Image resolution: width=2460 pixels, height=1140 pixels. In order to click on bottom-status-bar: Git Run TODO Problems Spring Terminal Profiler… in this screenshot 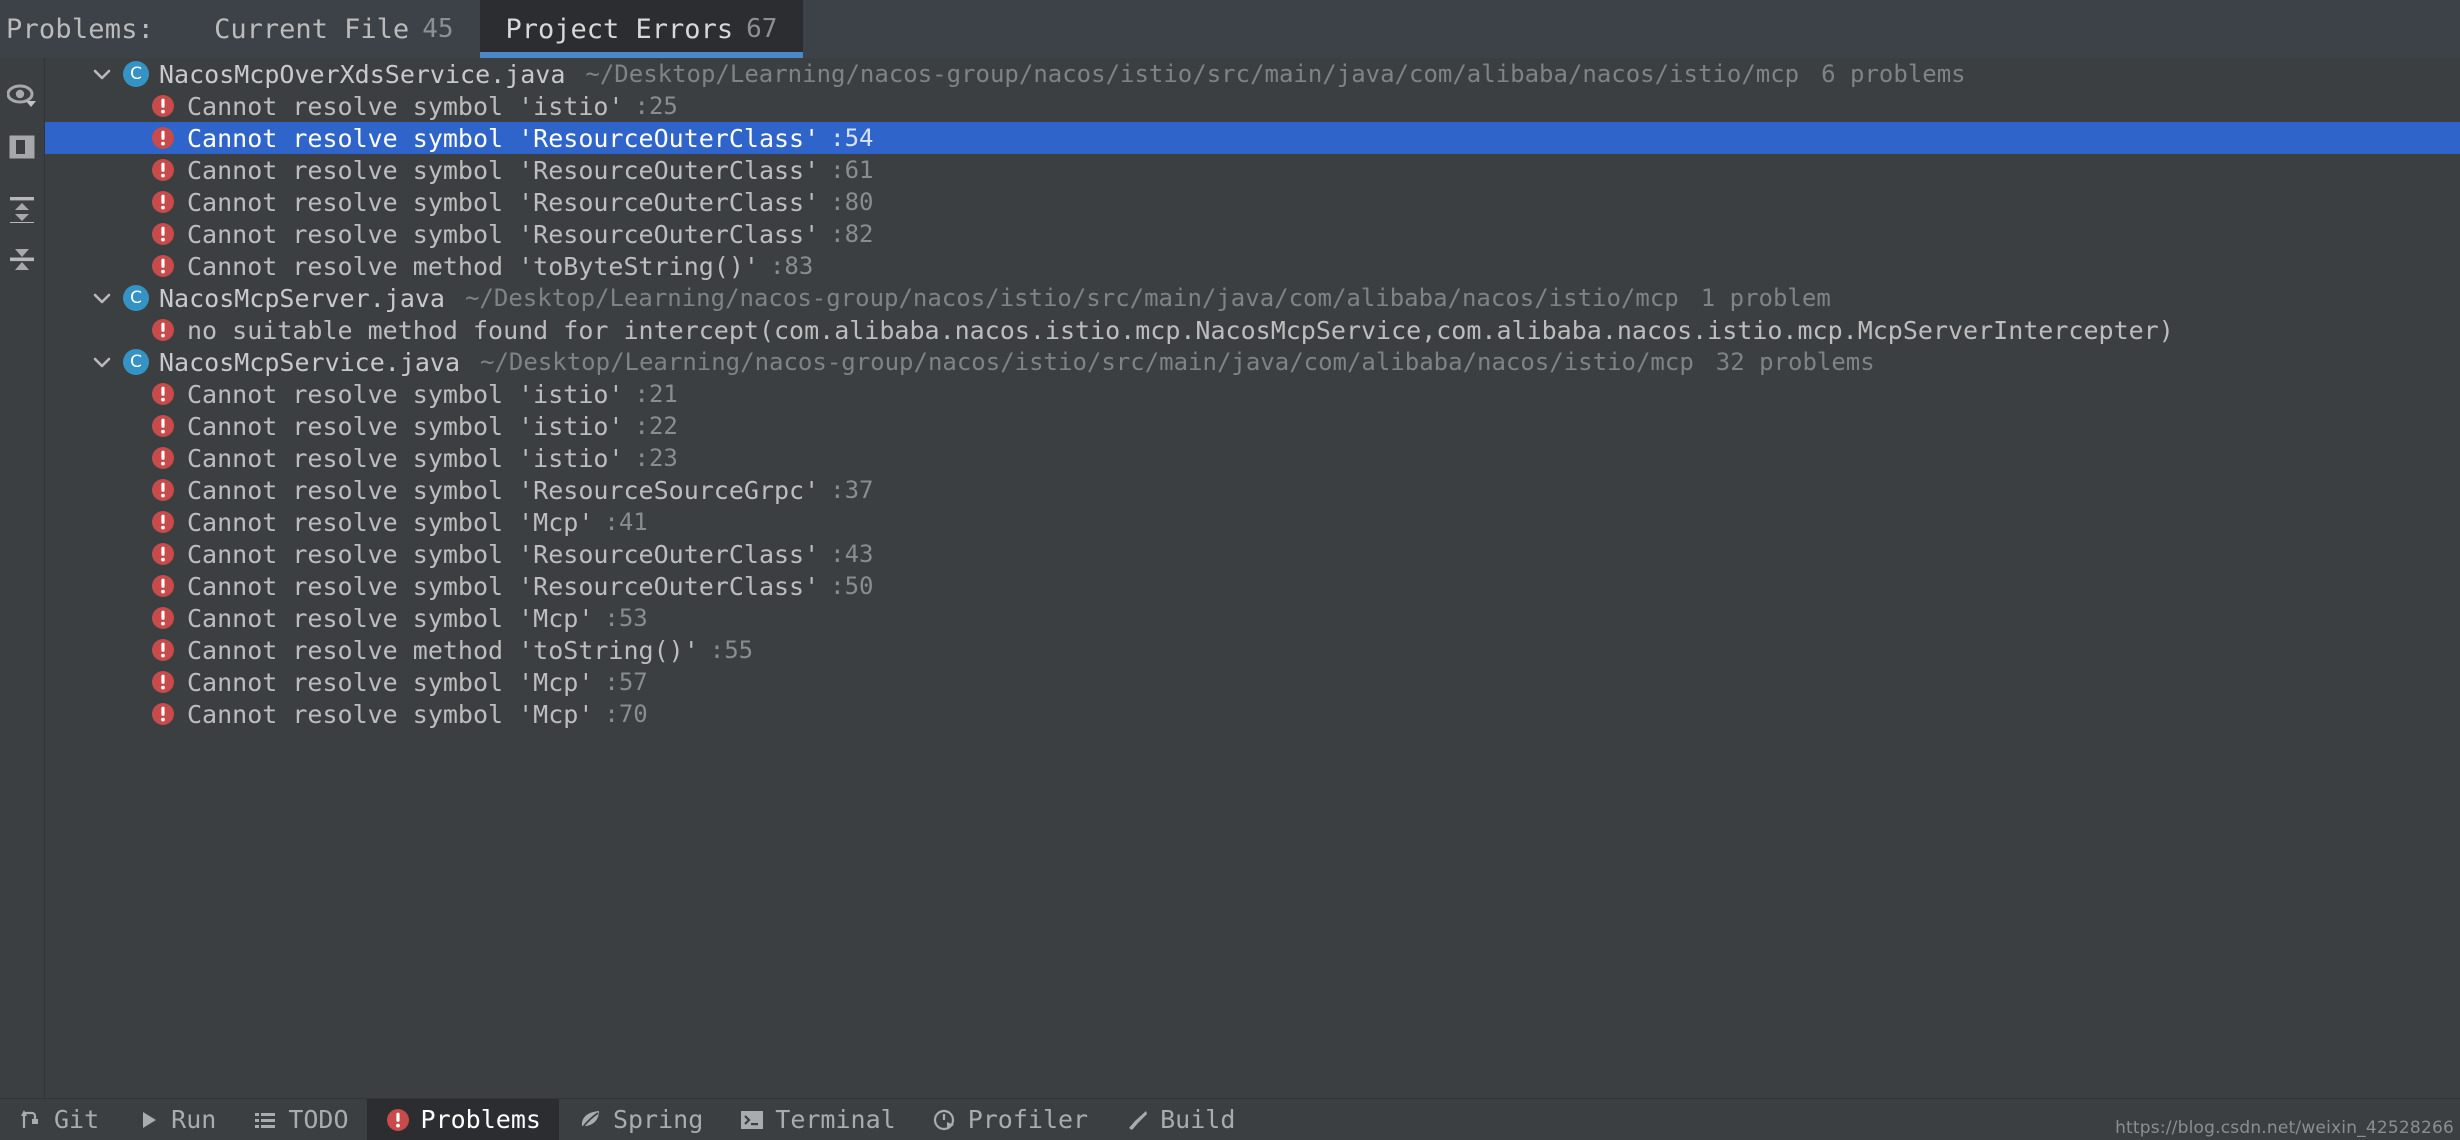, I will do `click(1230, 1119)`.